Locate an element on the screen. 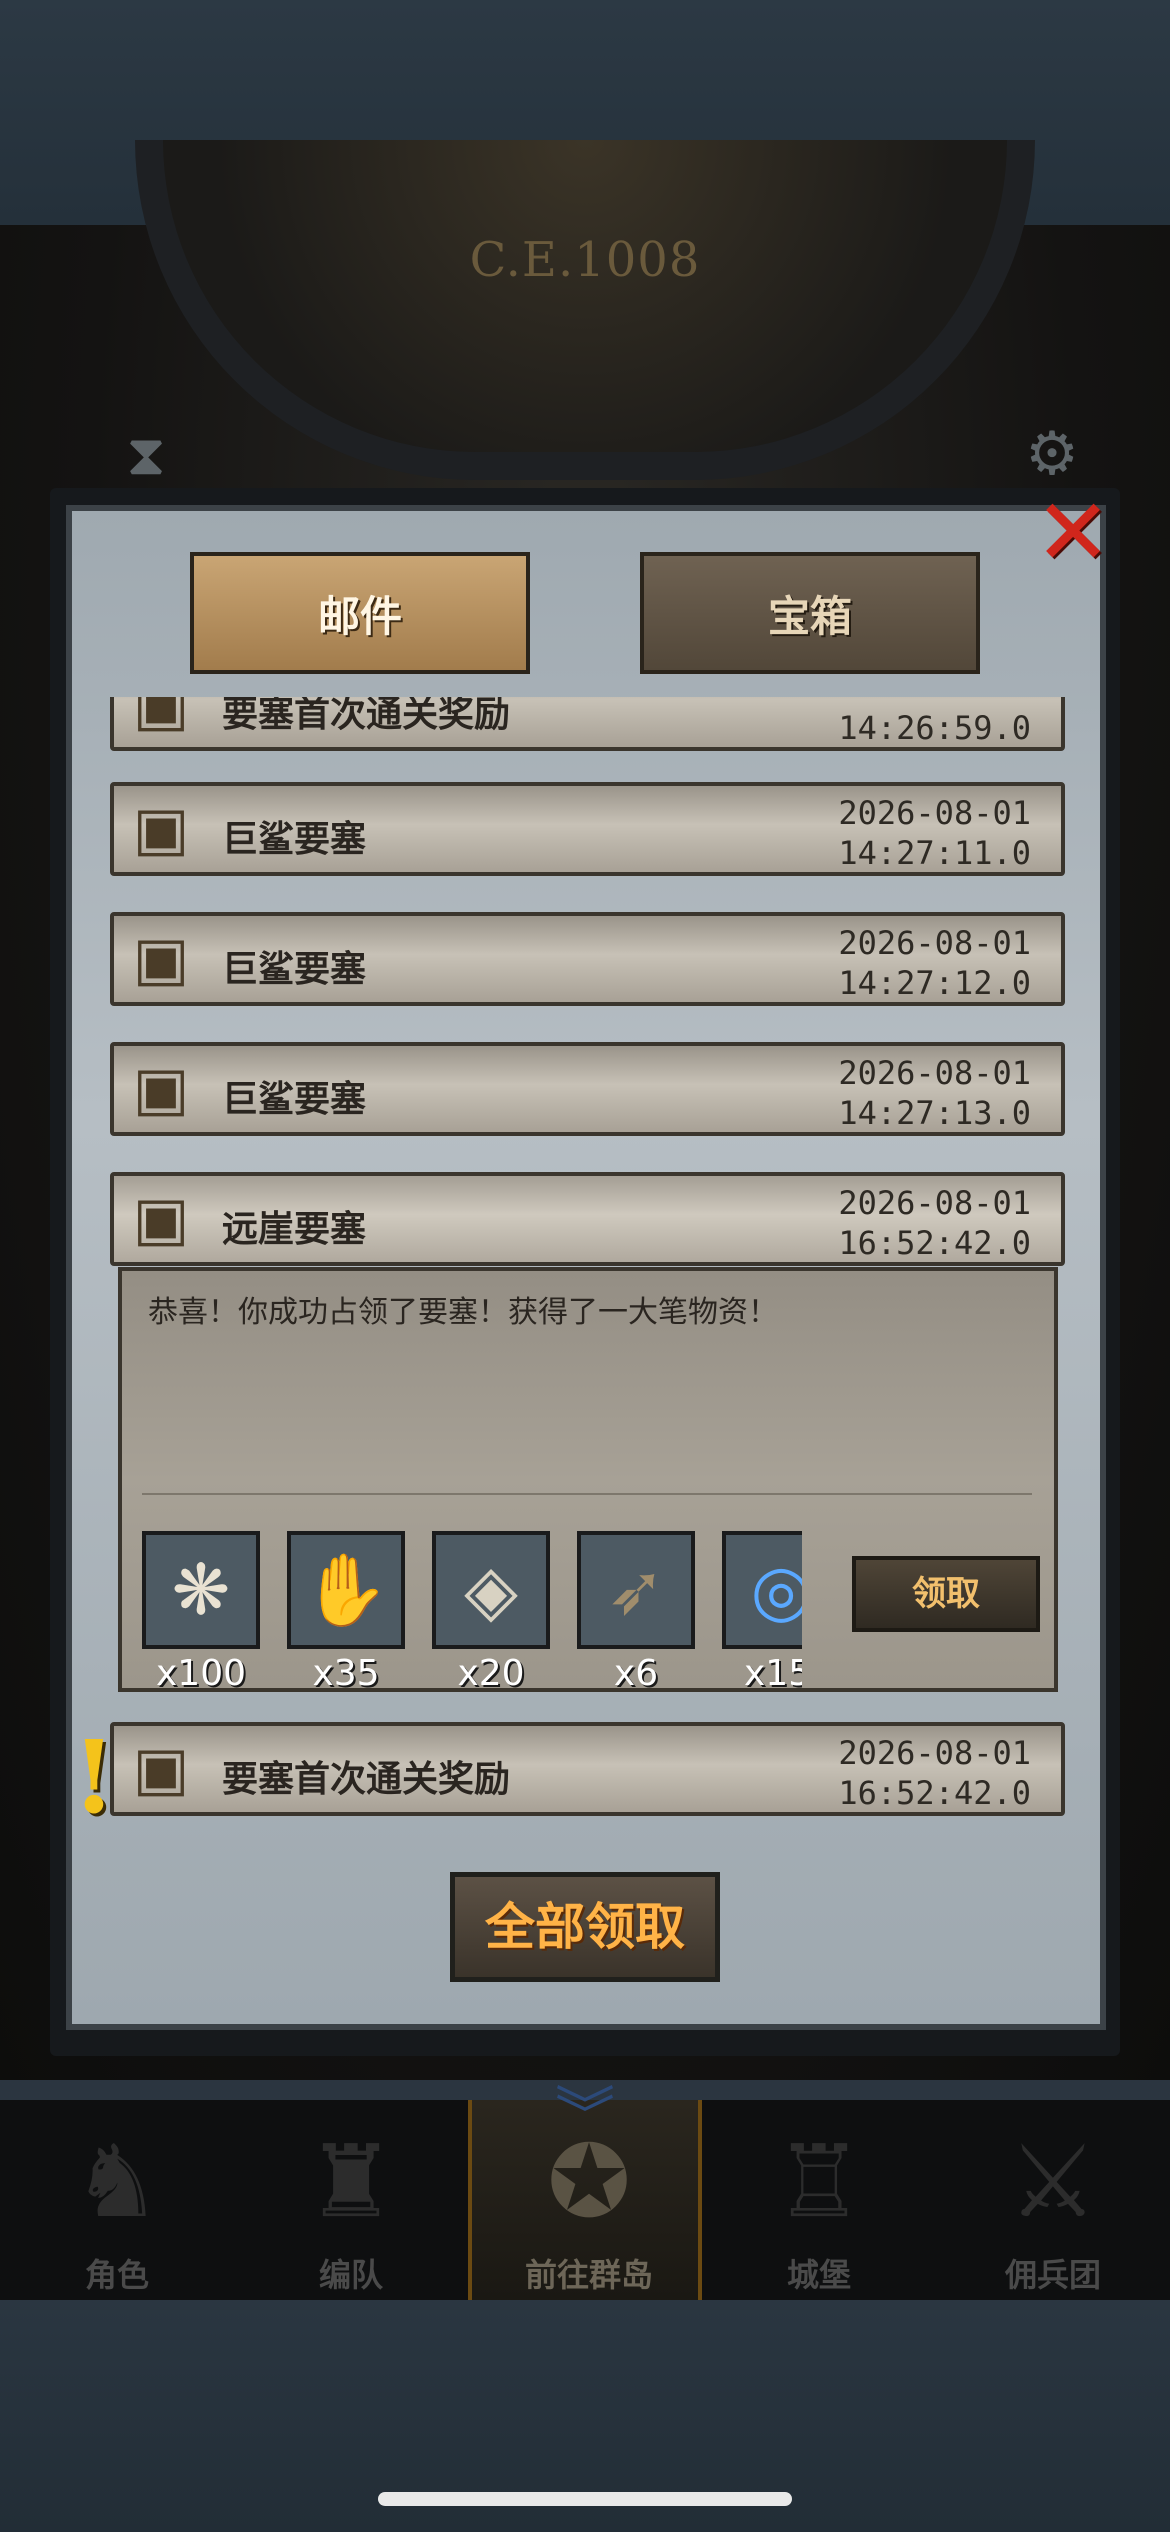 The height and width of the screenshot is (2532, 1170). horn-icon: ➶ is located at coordinates (636, 1590).